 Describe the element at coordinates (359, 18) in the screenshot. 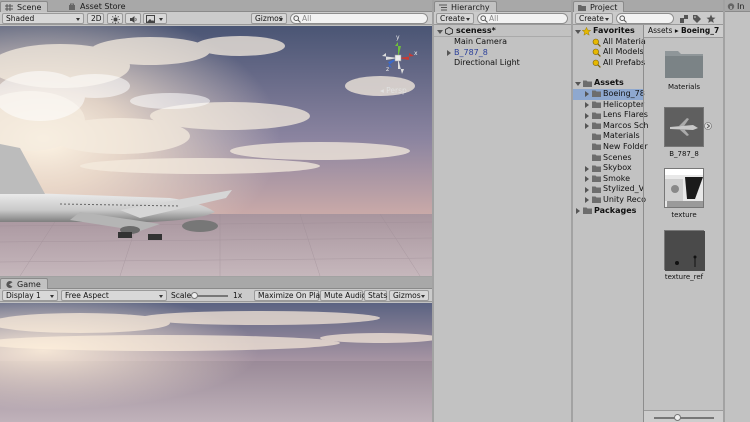

I see `scene-search-input: All` at that location.